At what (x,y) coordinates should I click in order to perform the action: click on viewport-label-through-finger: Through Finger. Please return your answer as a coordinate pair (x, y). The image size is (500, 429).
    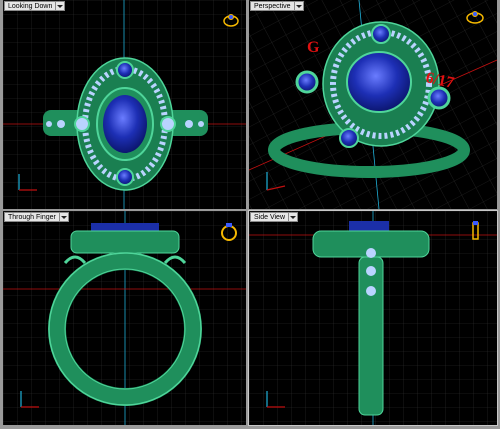
    Looking at the image, I should click on (36, 217).